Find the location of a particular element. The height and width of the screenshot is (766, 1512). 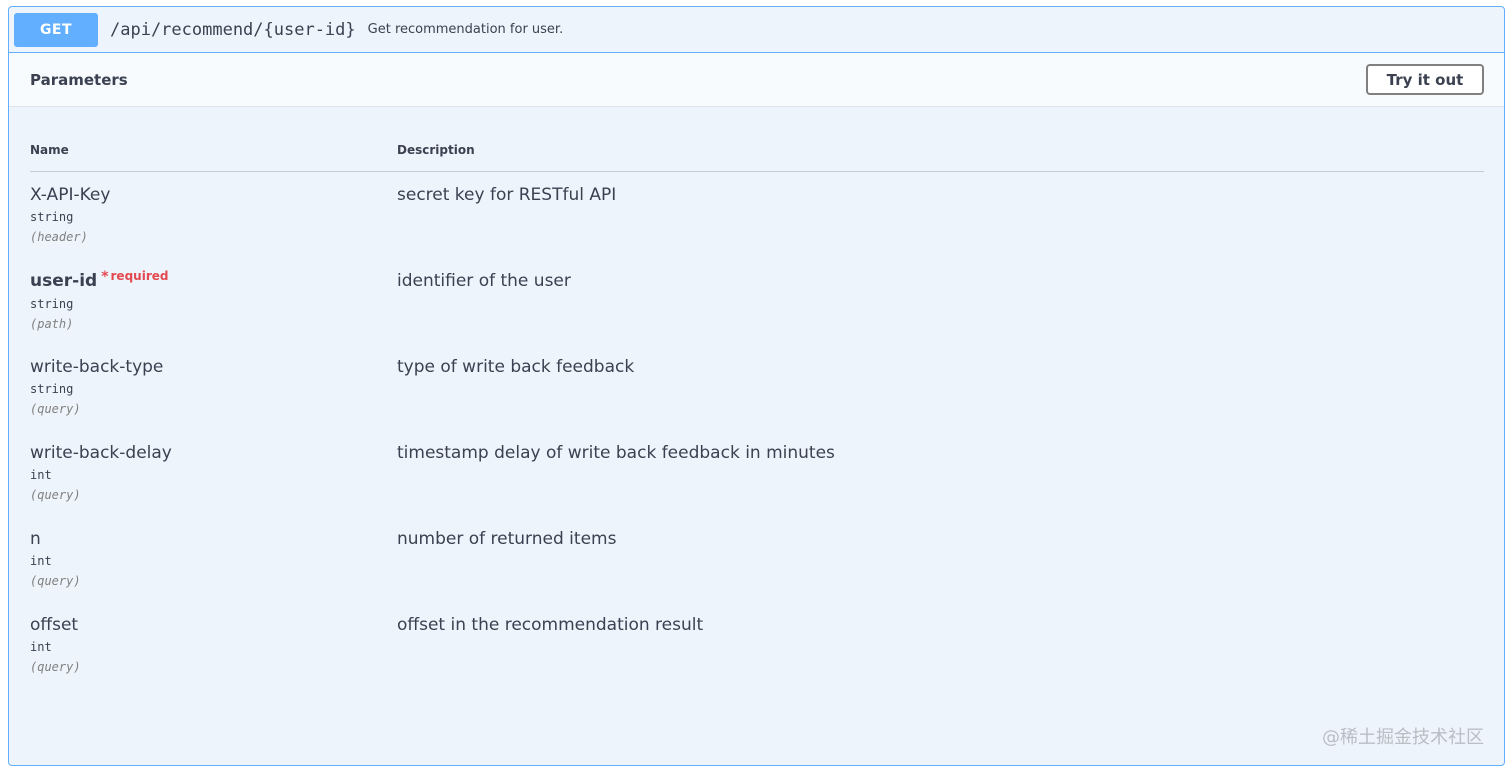

parameter-name-cell: X-API-Key string (header) is located at coordinates (210, 215).